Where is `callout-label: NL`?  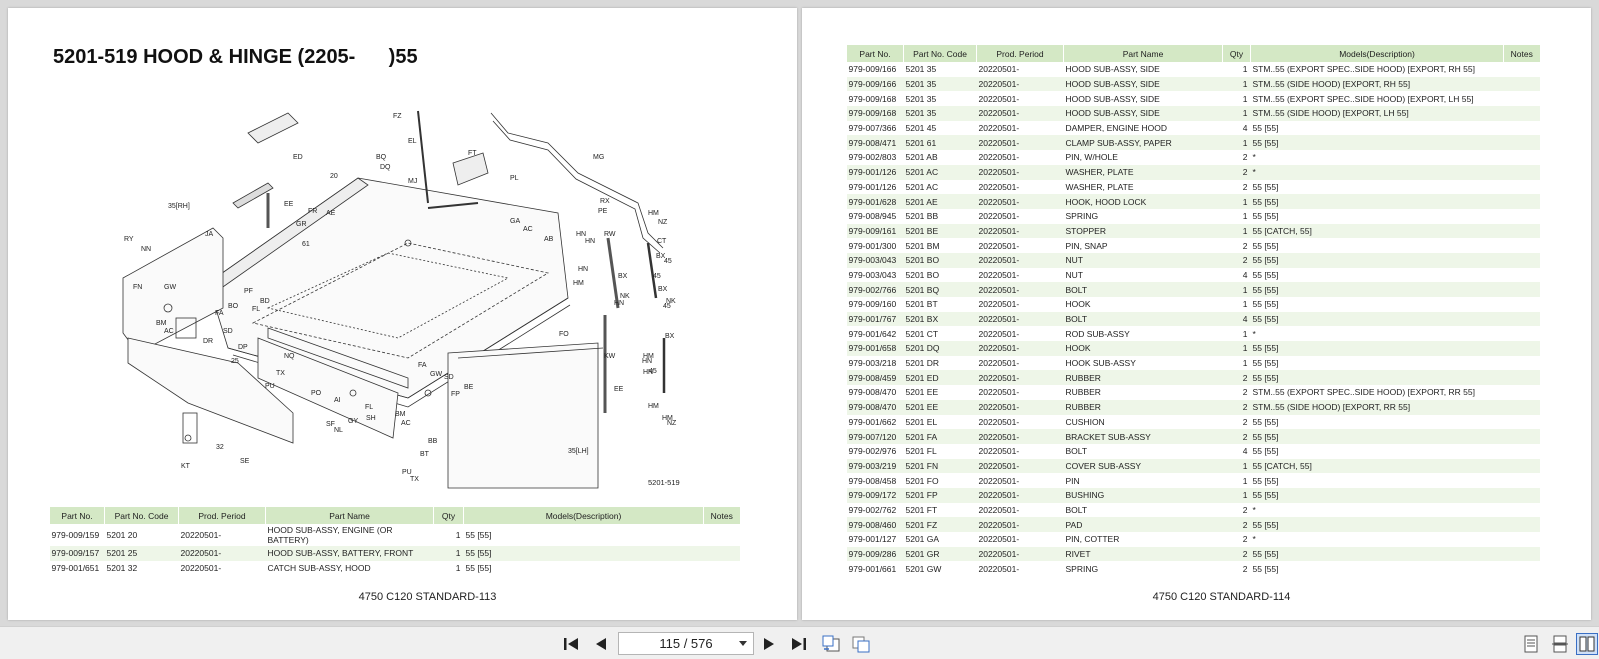 callout-label: NL is located at coordinates (338, 430).